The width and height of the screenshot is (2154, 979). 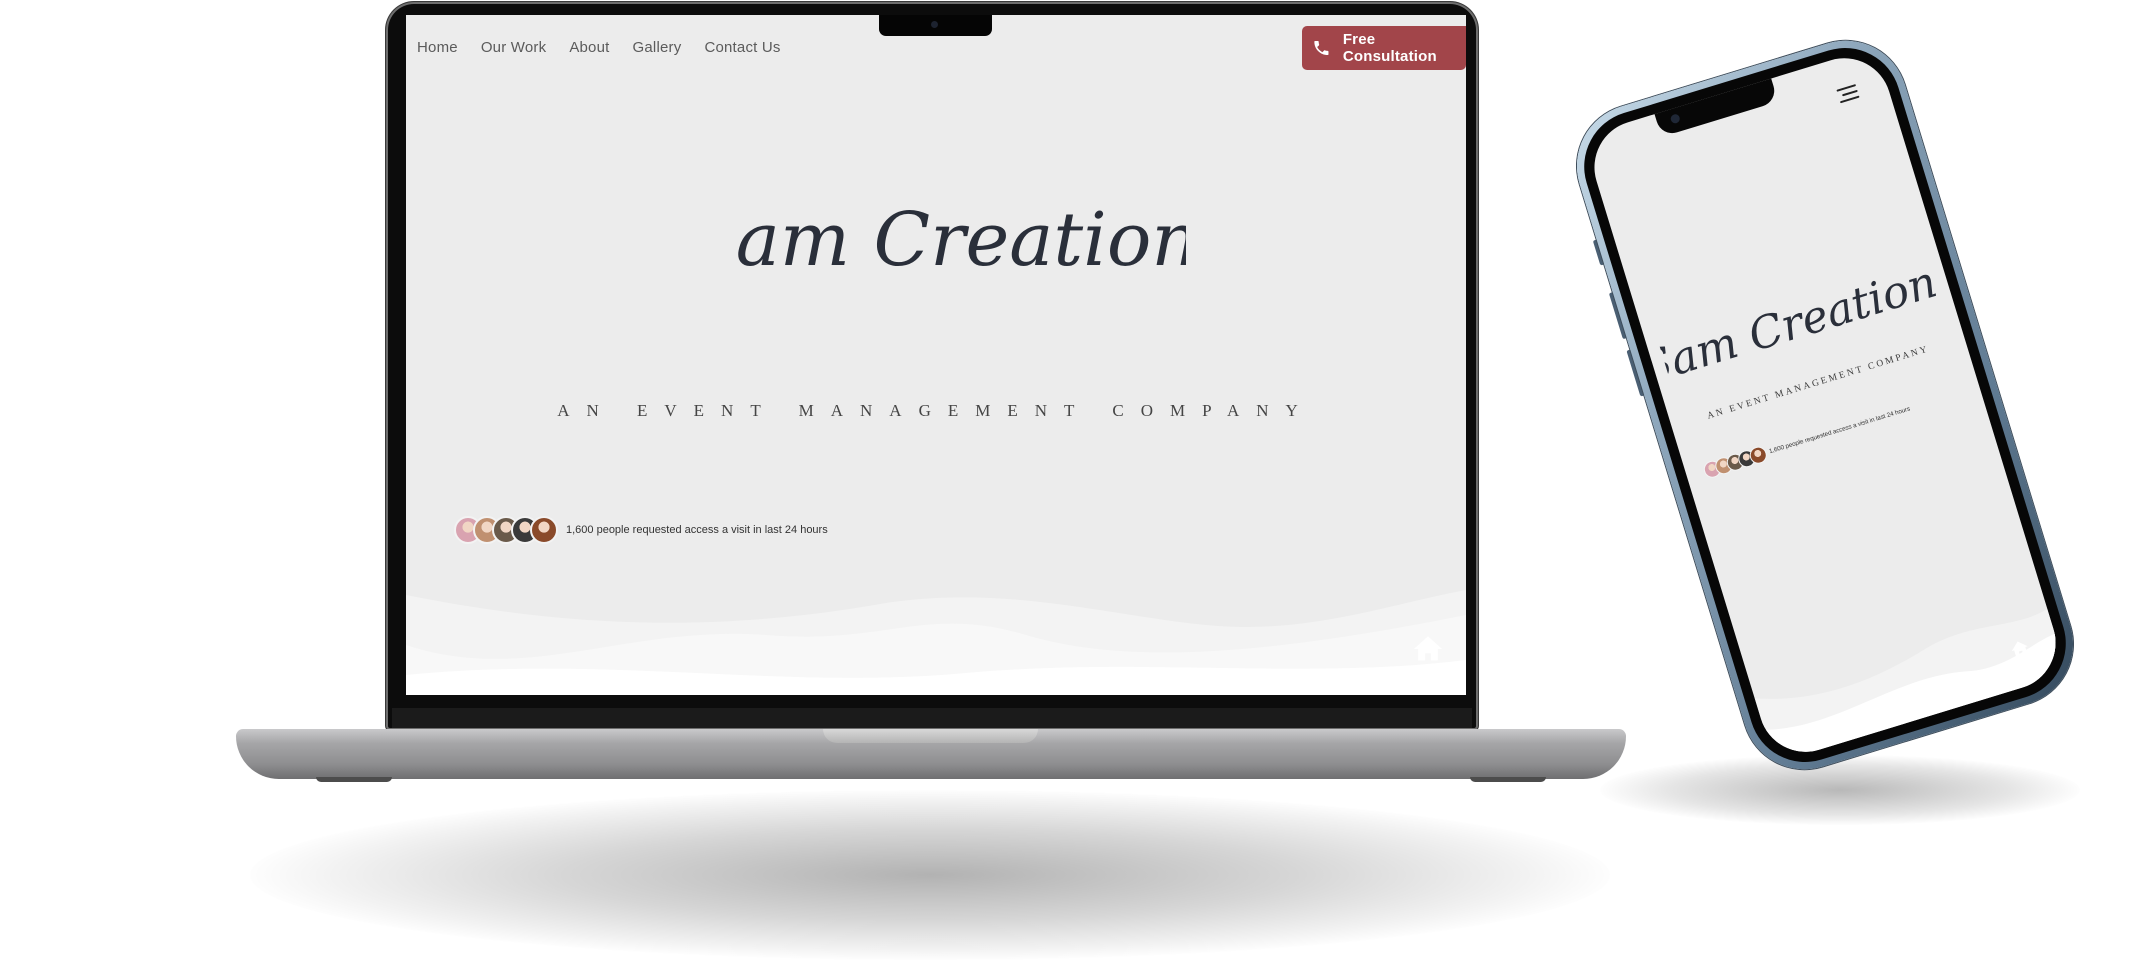 I want to click on laptop-floor-shadow, so click(x=930, y=875).